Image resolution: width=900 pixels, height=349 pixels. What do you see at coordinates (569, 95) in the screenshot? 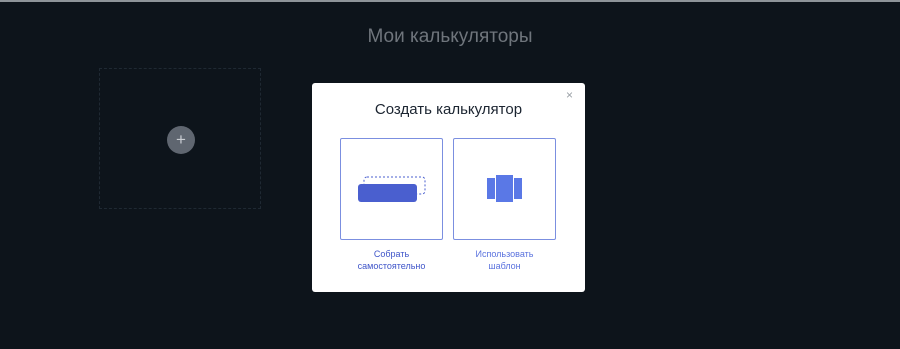
I see `close-icon: ×` at bounding box center [569, 95].